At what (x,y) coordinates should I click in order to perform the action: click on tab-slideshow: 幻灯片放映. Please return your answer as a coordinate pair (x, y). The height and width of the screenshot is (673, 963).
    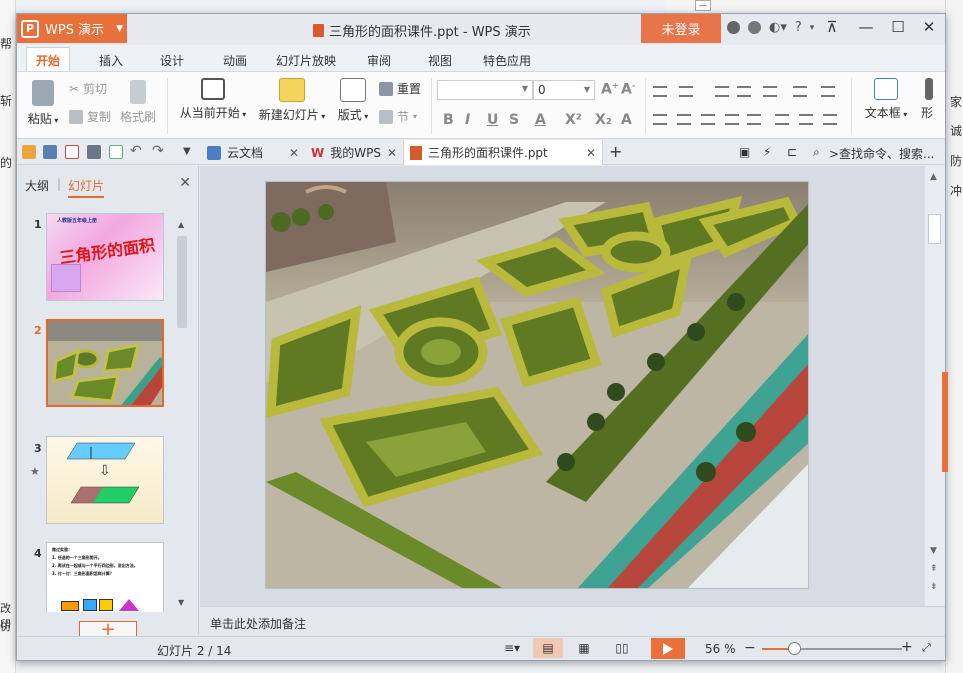
    Looking at the image, I should click on (306, 60).